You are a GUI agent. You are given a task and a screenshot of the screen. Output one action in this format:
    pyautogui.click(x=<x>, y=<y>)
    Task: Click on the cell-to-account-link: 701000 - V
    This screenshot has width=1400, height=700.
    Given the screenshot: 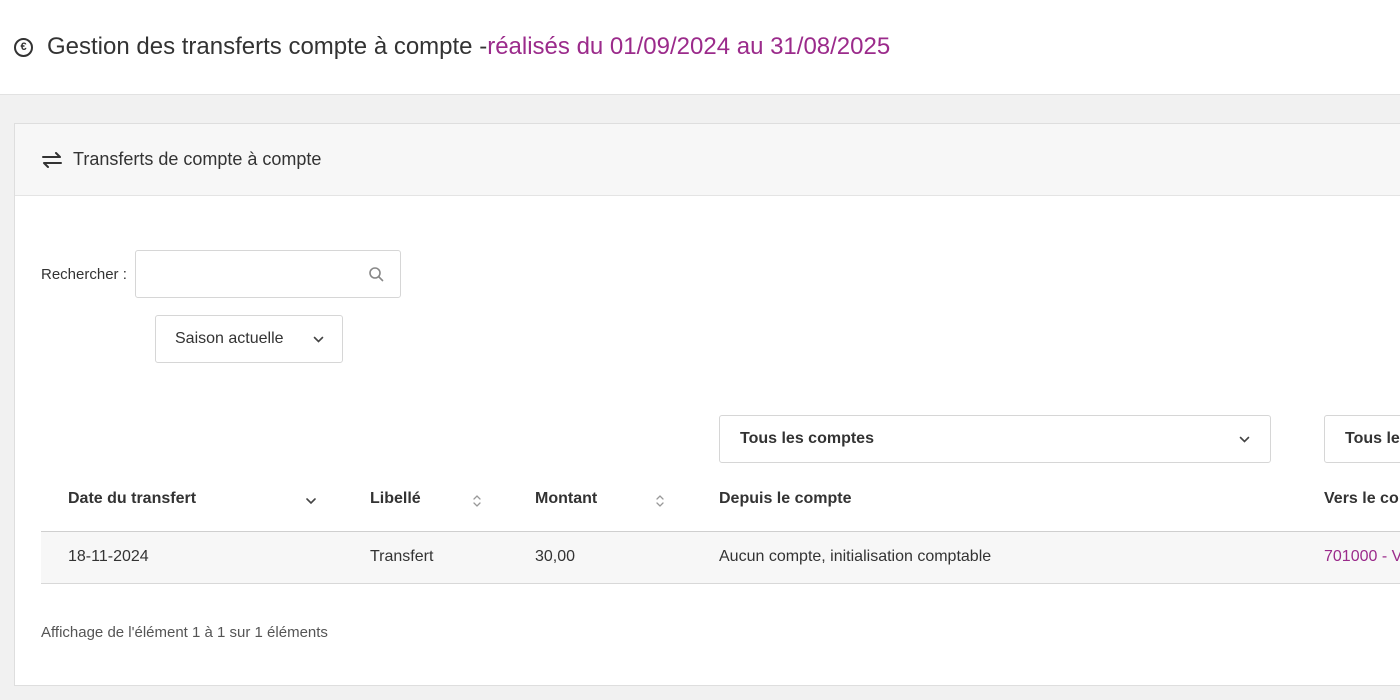 What is the action you would take?
    pyautogui.click(x=1362, y=557)
    